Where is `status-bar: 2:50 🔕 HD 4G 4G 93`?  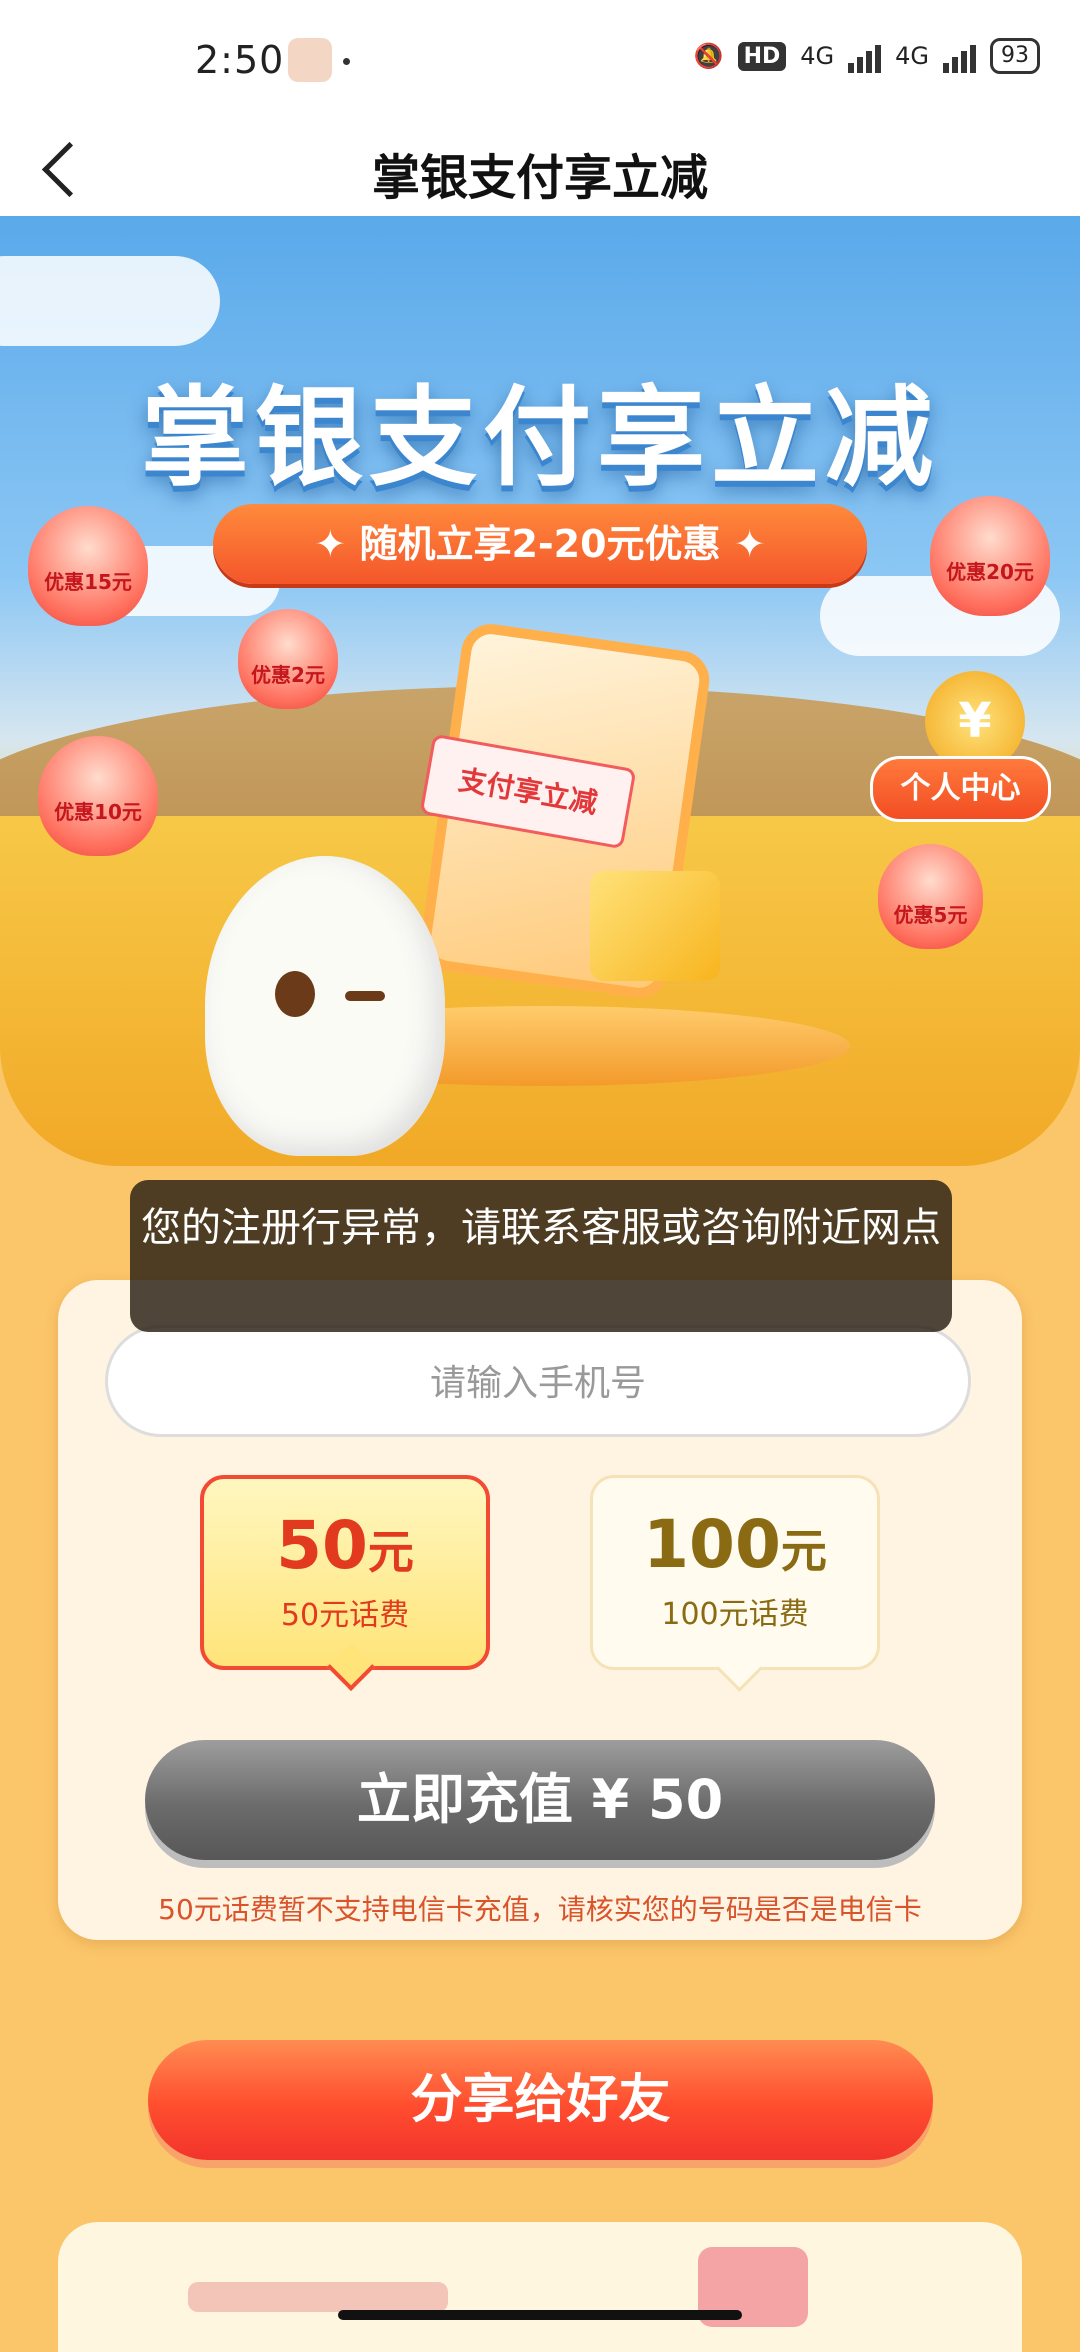
status-bar: 2:50 🔕 HD 4G 4G 93 is located at coordinates (540, 60).